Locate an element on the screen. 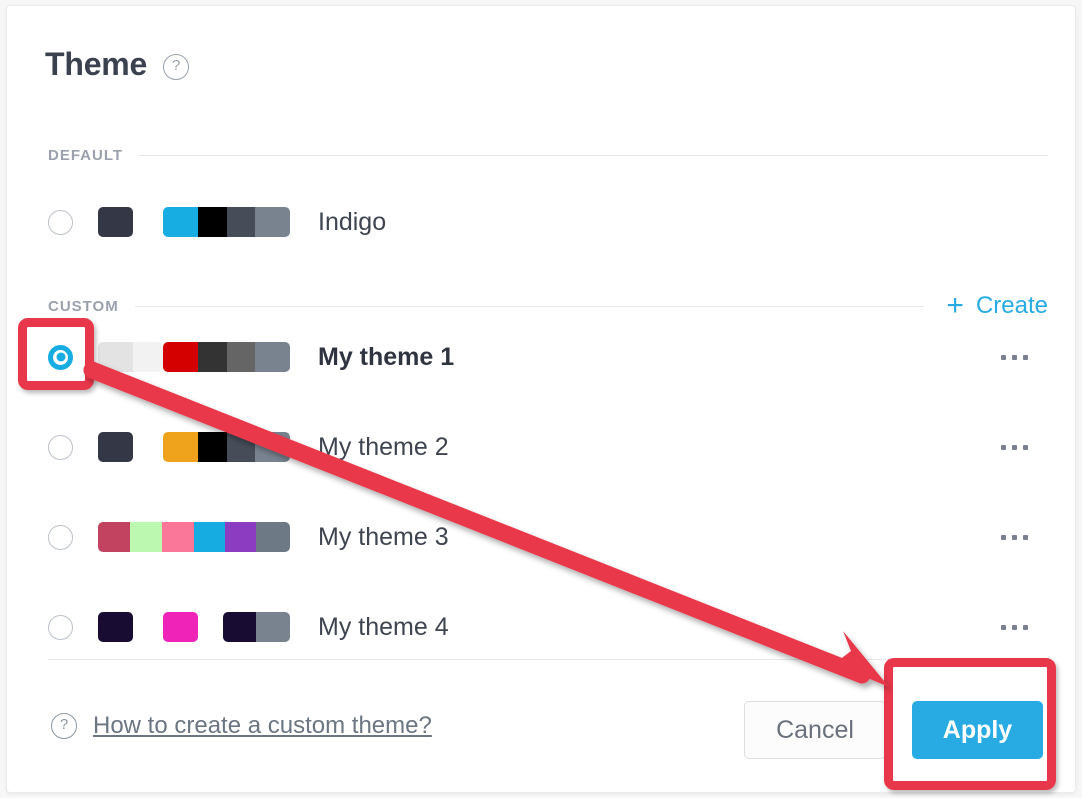  group-header: CUSTOM + Create is located at coordinates (548, 305).